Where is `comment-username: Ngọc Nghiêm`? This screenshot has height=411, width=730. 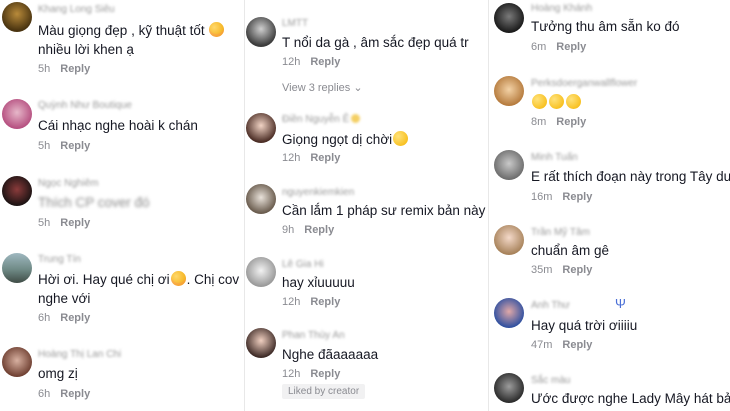
comment-username: Ngọc Nghiêm is located at coordinates (68, 183).